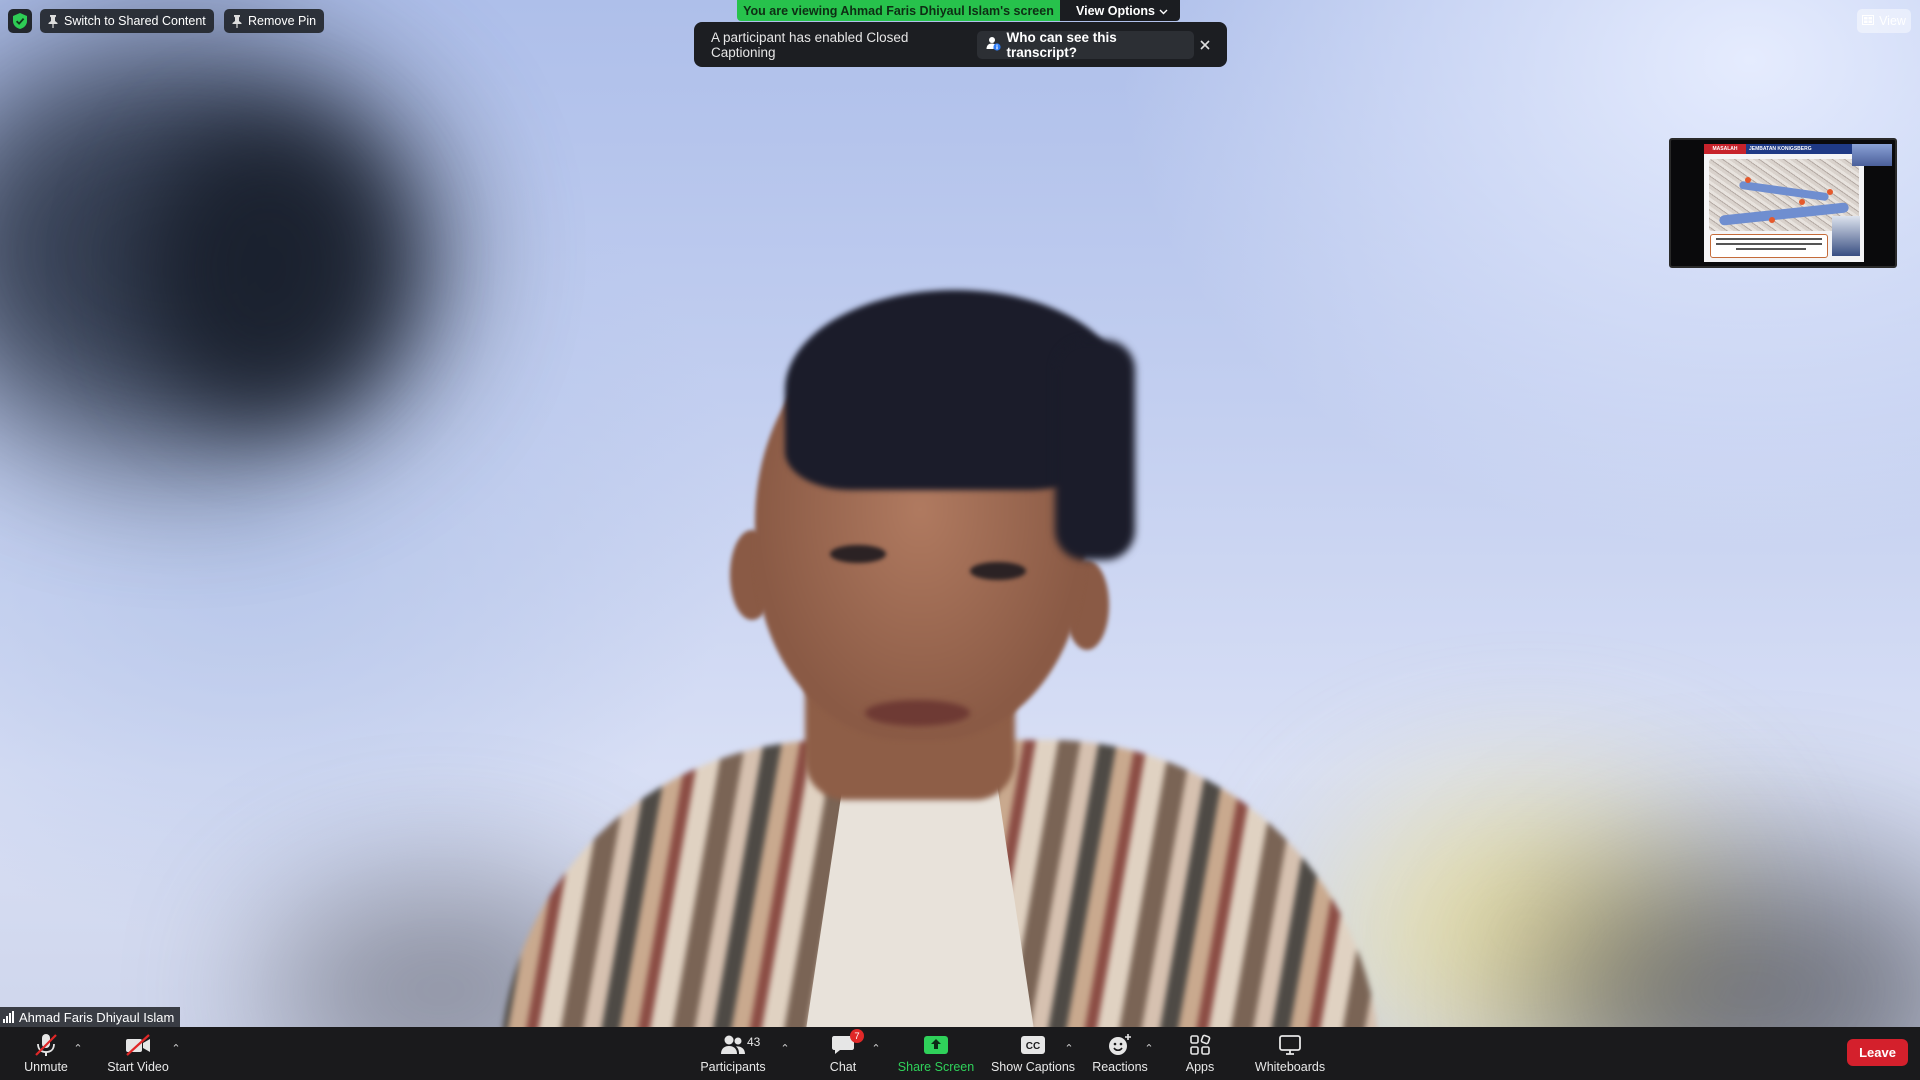 This screenshot has height=1080, width=1920. I want to click on view-layout-button: View, so click(1884, 21).